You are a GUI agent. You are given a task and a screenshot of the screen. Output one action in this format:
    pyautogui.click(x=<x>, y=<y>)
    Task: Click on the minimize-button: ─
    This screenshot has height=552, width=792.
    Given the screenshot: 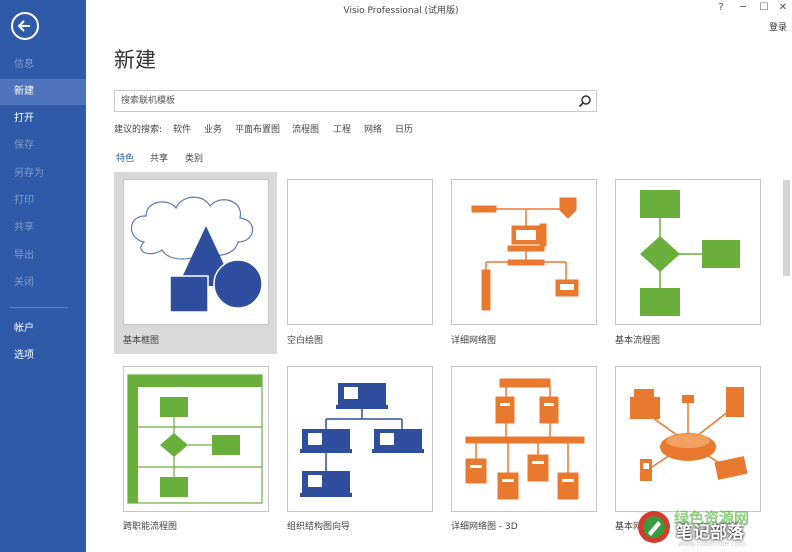 What is the action you would take?
    pyautogui.click(x=743, y=8)
    